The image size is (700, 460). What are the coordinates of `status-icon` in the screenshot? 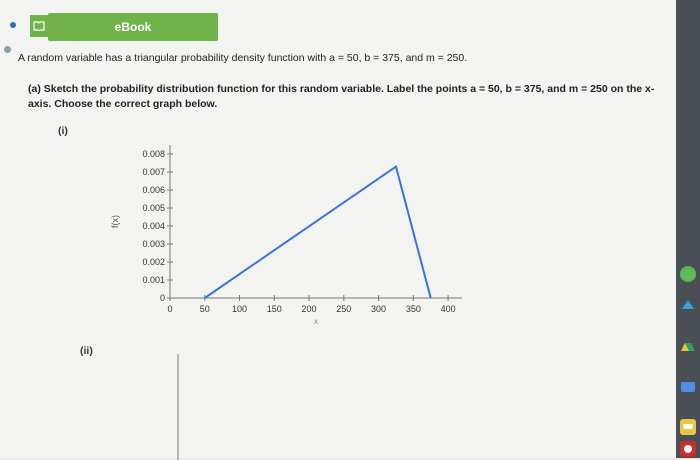 It's located at (7, 49).